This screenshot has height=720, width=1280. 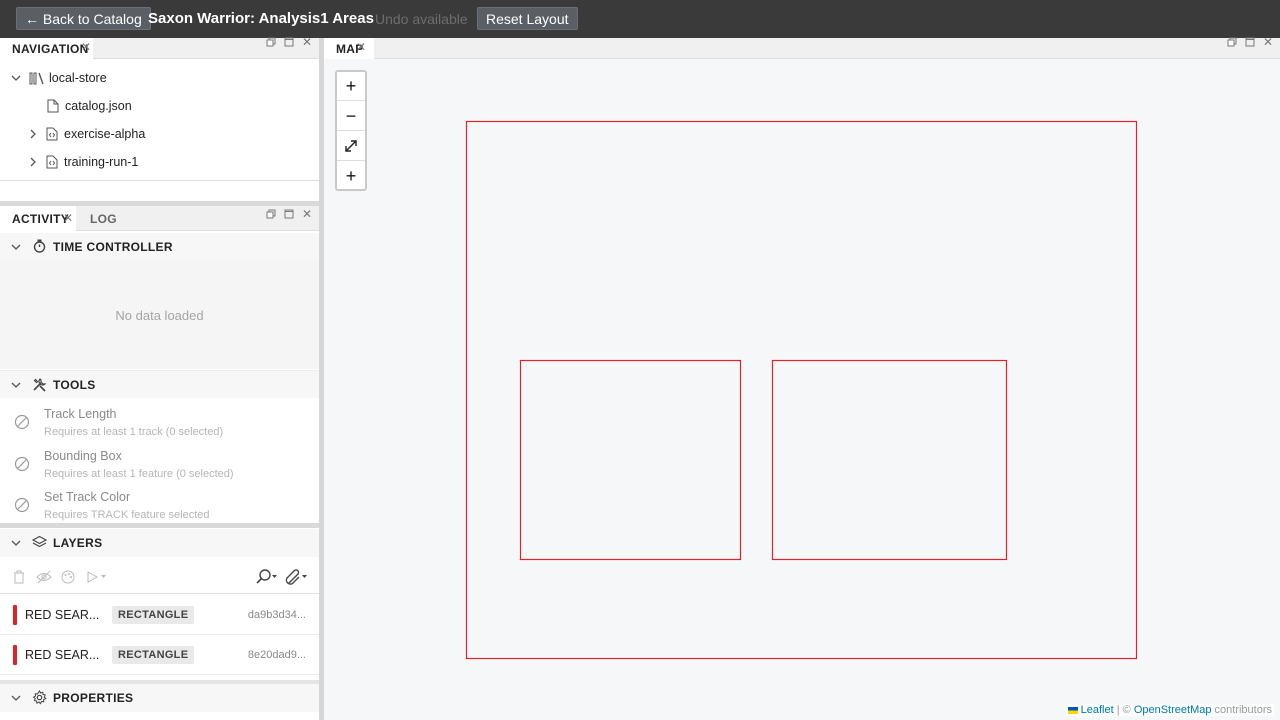 I want to click on section-label: LAYERS, so click(x=78, y=543).